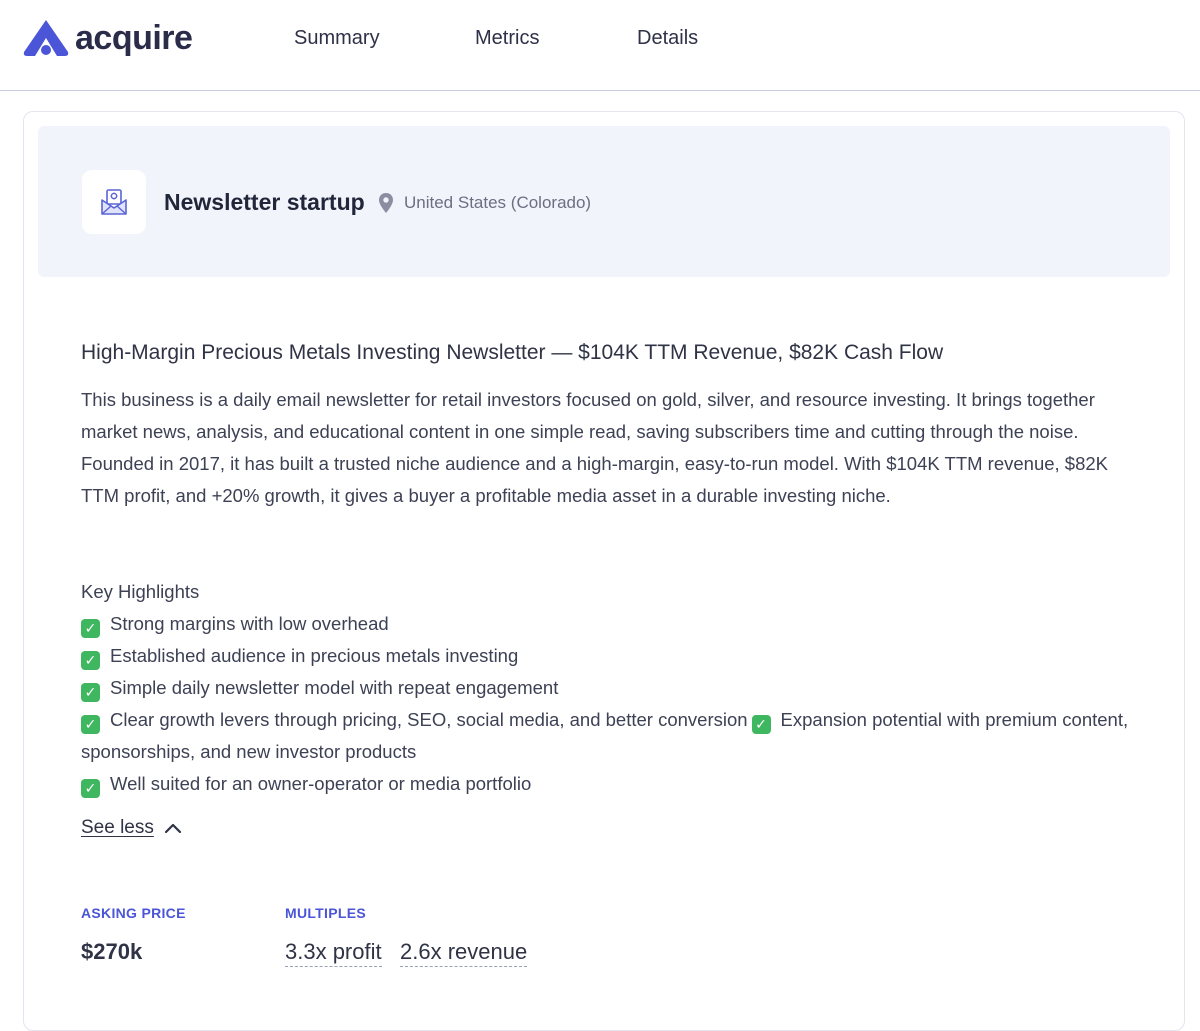 This screenshot has width=1200, height=1031. Describe the element at coordinates (386, 203) in the screenshot. I see `map-pin-icon` at that location.